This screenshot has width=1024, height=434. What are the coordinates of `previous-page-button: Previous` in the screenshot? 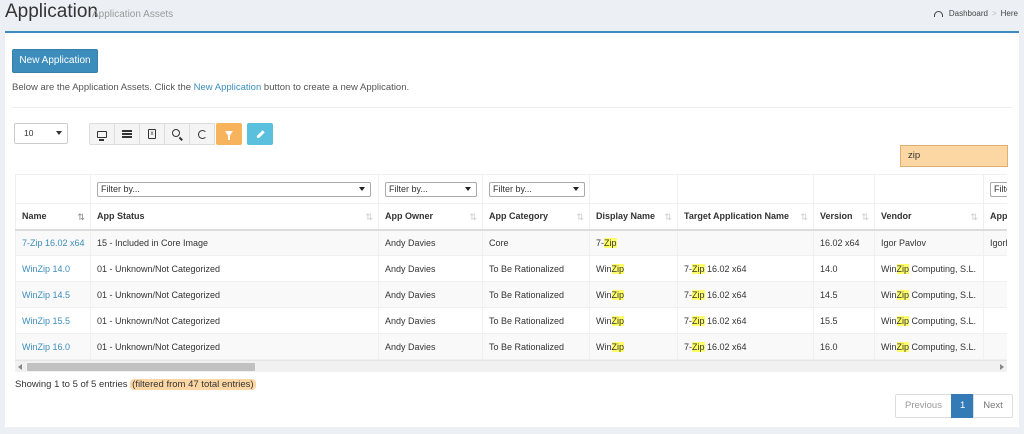 It's located at (923, 406).